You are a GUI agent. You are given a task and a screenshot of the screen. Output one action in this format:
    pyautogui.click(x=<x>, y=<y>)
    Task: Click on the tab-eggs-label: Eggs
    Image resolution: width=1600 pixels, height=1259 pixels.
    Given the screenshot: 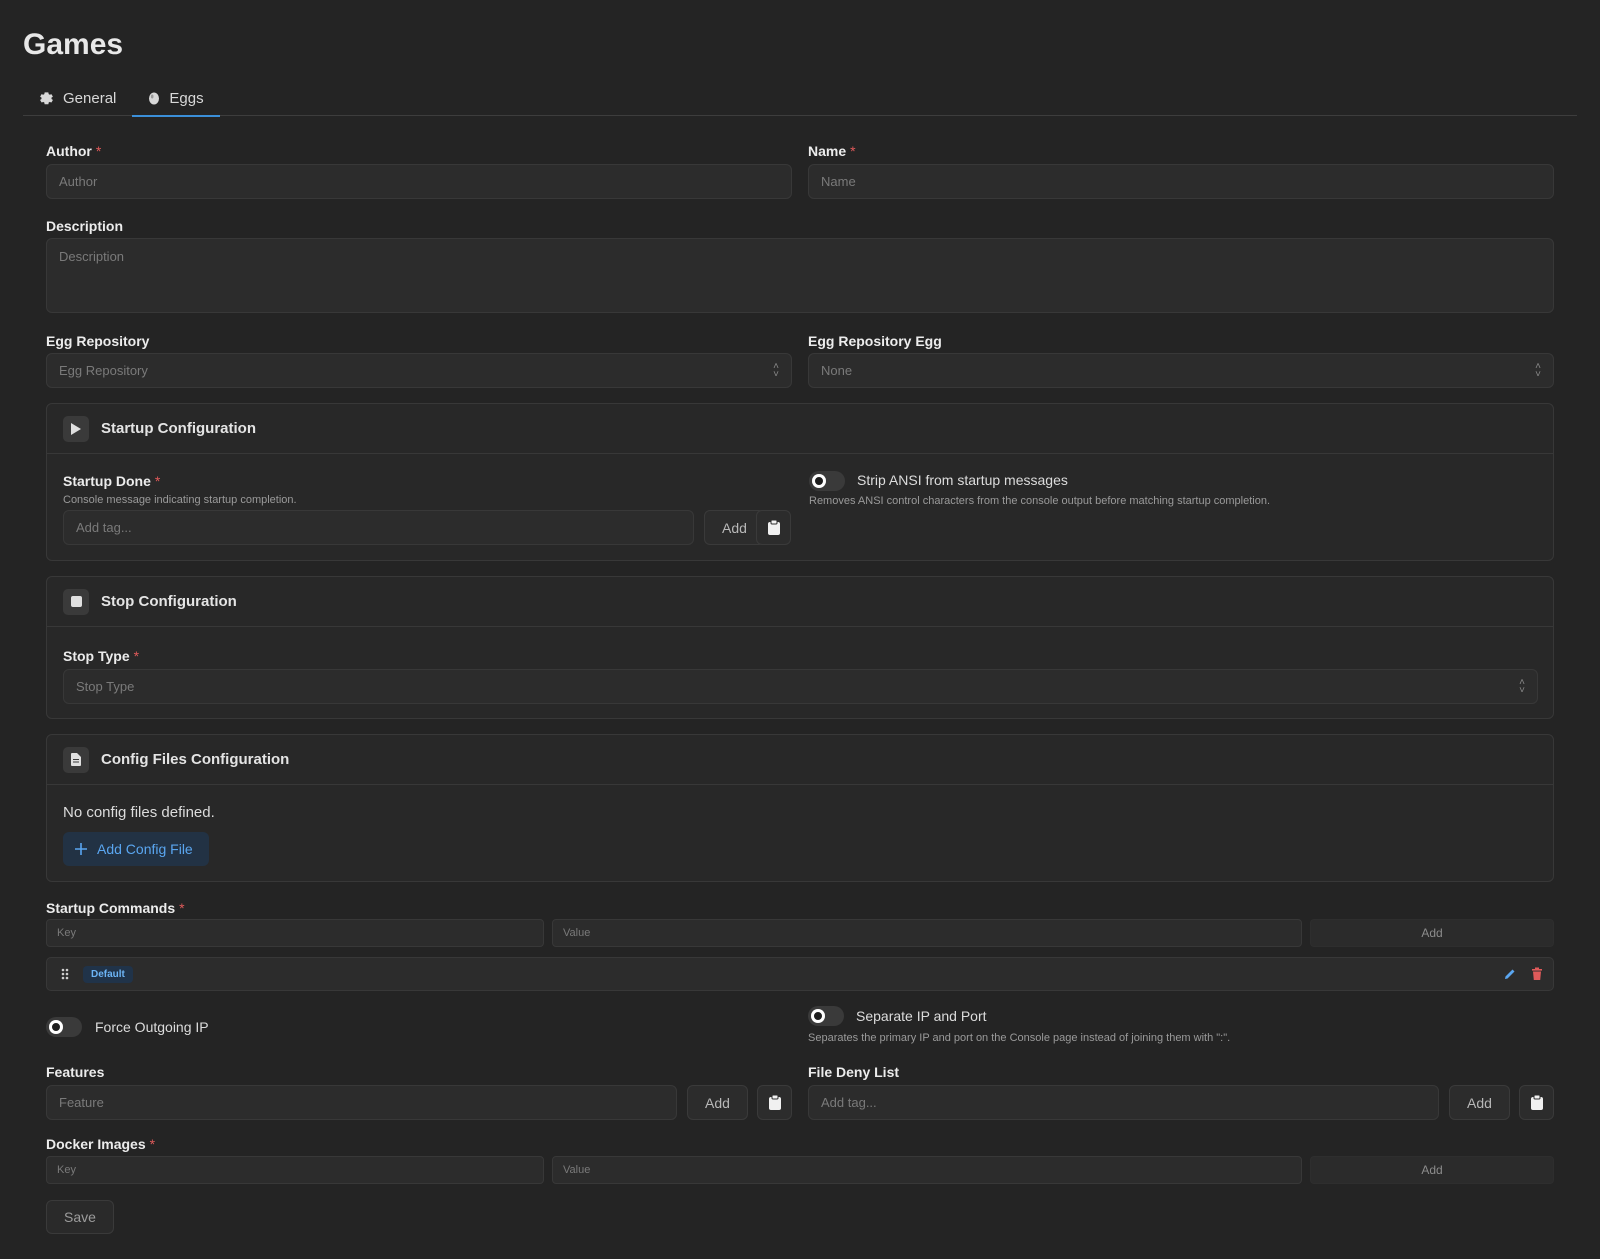 What is the action you would take?
    pyautogui.click(x=186, y=98)
    